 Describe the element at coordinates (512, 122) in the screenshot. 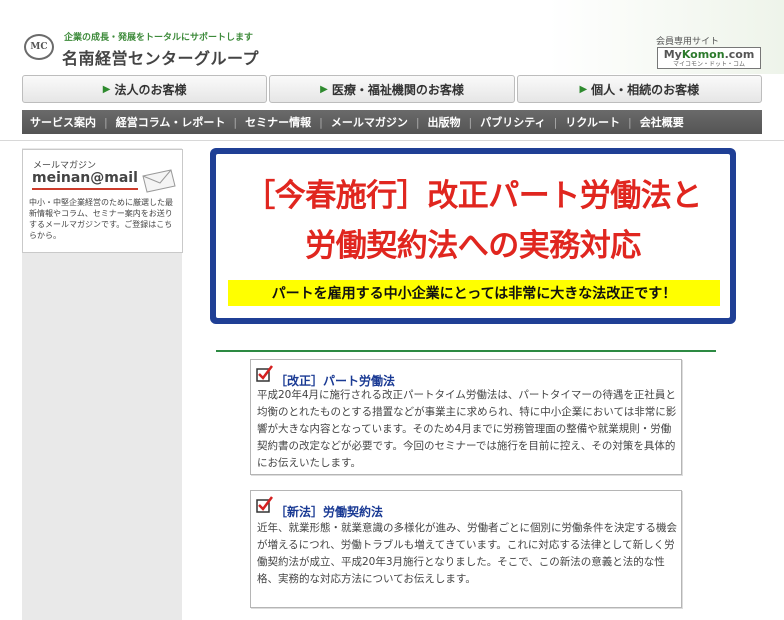

I see `menu-publicity: パブリシティ` at that location.